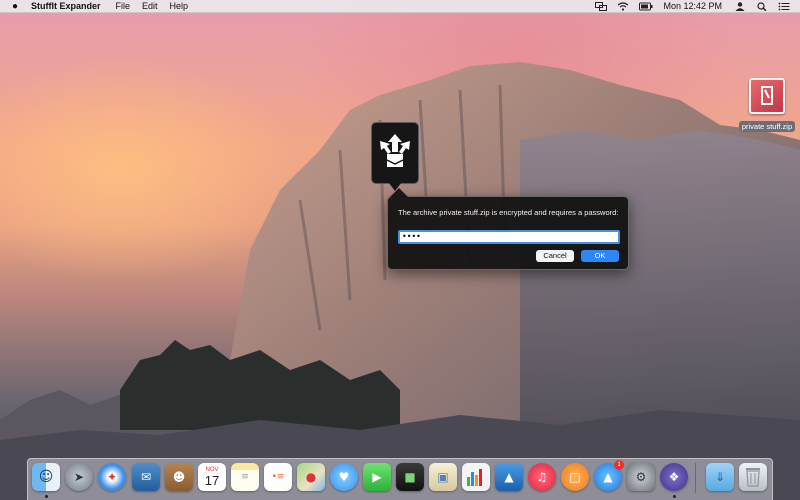  What do you see at coordinates (509, 477) in the screenshot?
I see `keynote-icon: ▲` at bounding box center [509, 477].